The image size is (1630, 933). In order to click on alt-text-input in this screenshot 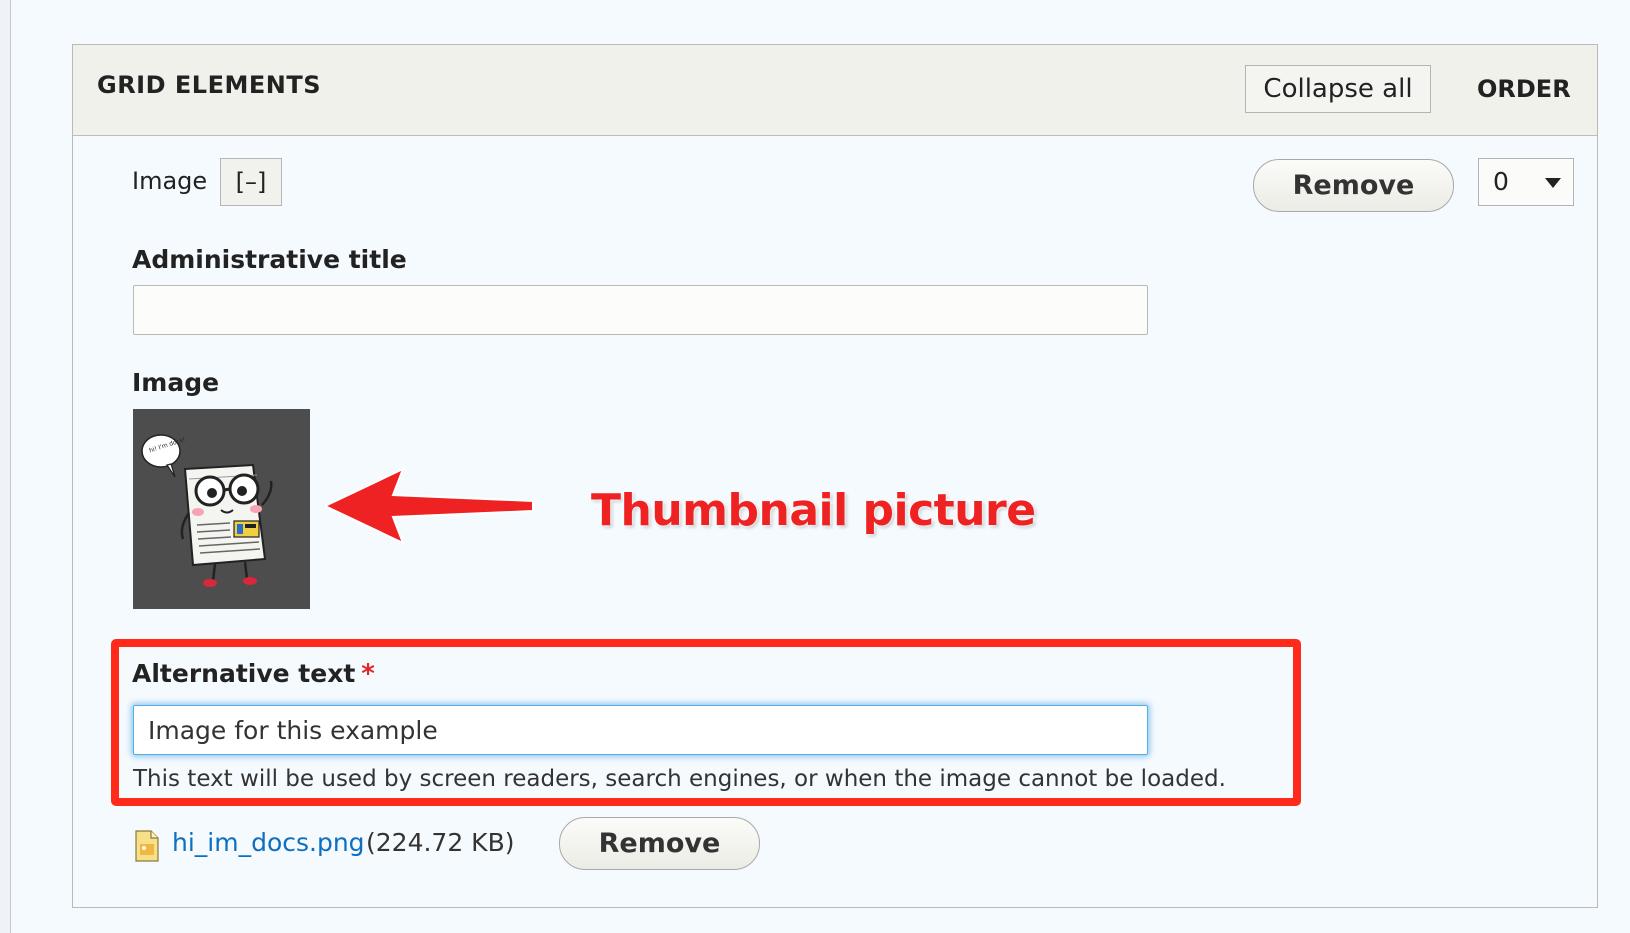, I will do `click(640, 730)`.